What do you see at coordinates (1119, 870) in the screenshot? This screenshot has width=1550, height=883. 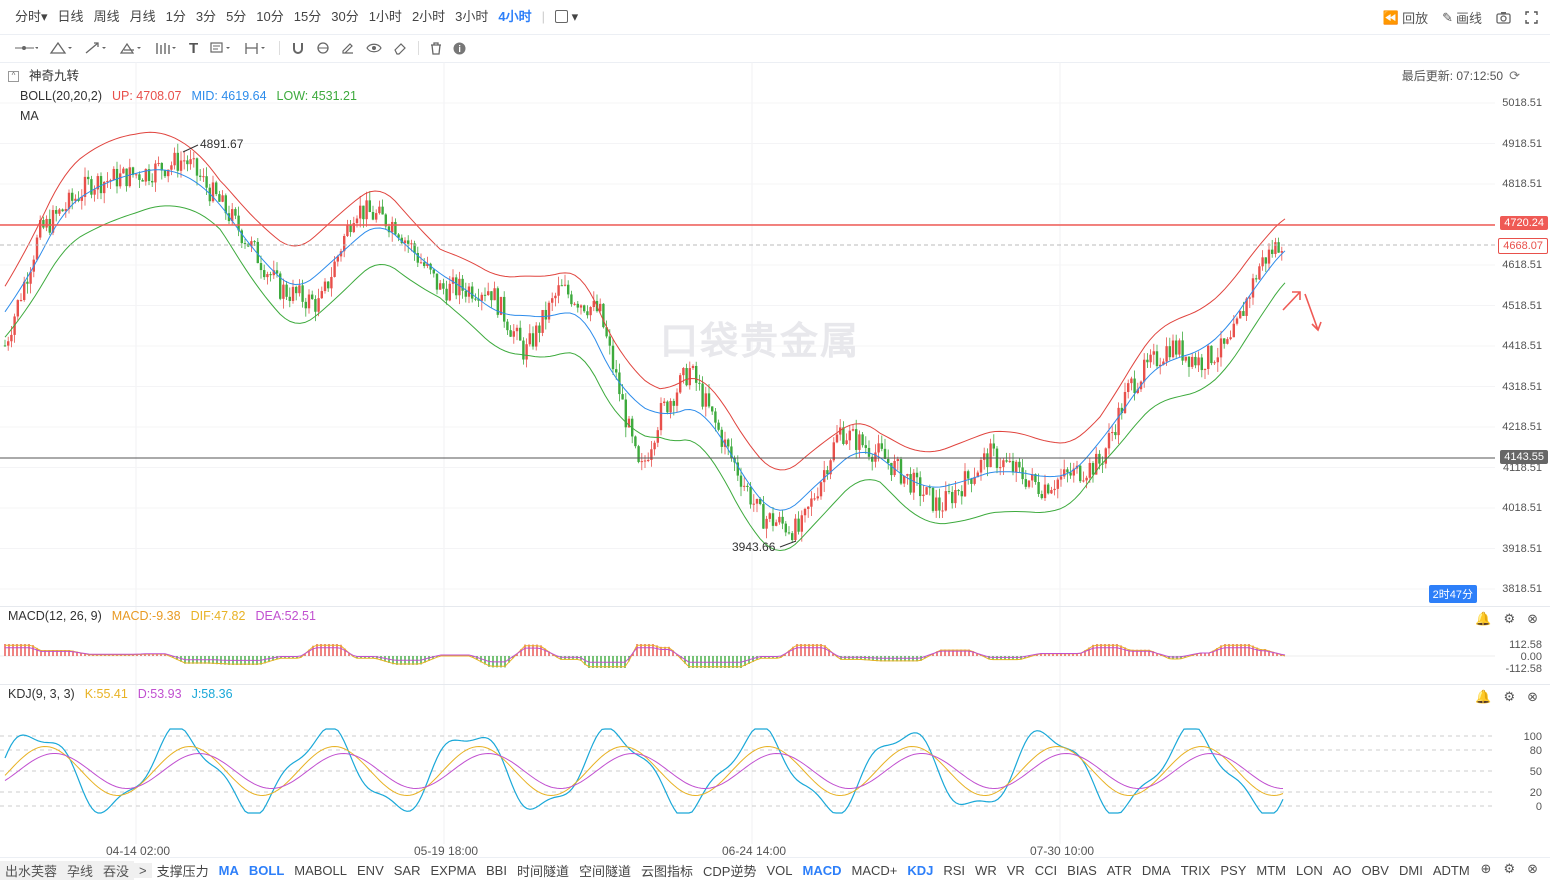 I see `indicator-tab-24: ATR` at bounding box center [1119, 870].